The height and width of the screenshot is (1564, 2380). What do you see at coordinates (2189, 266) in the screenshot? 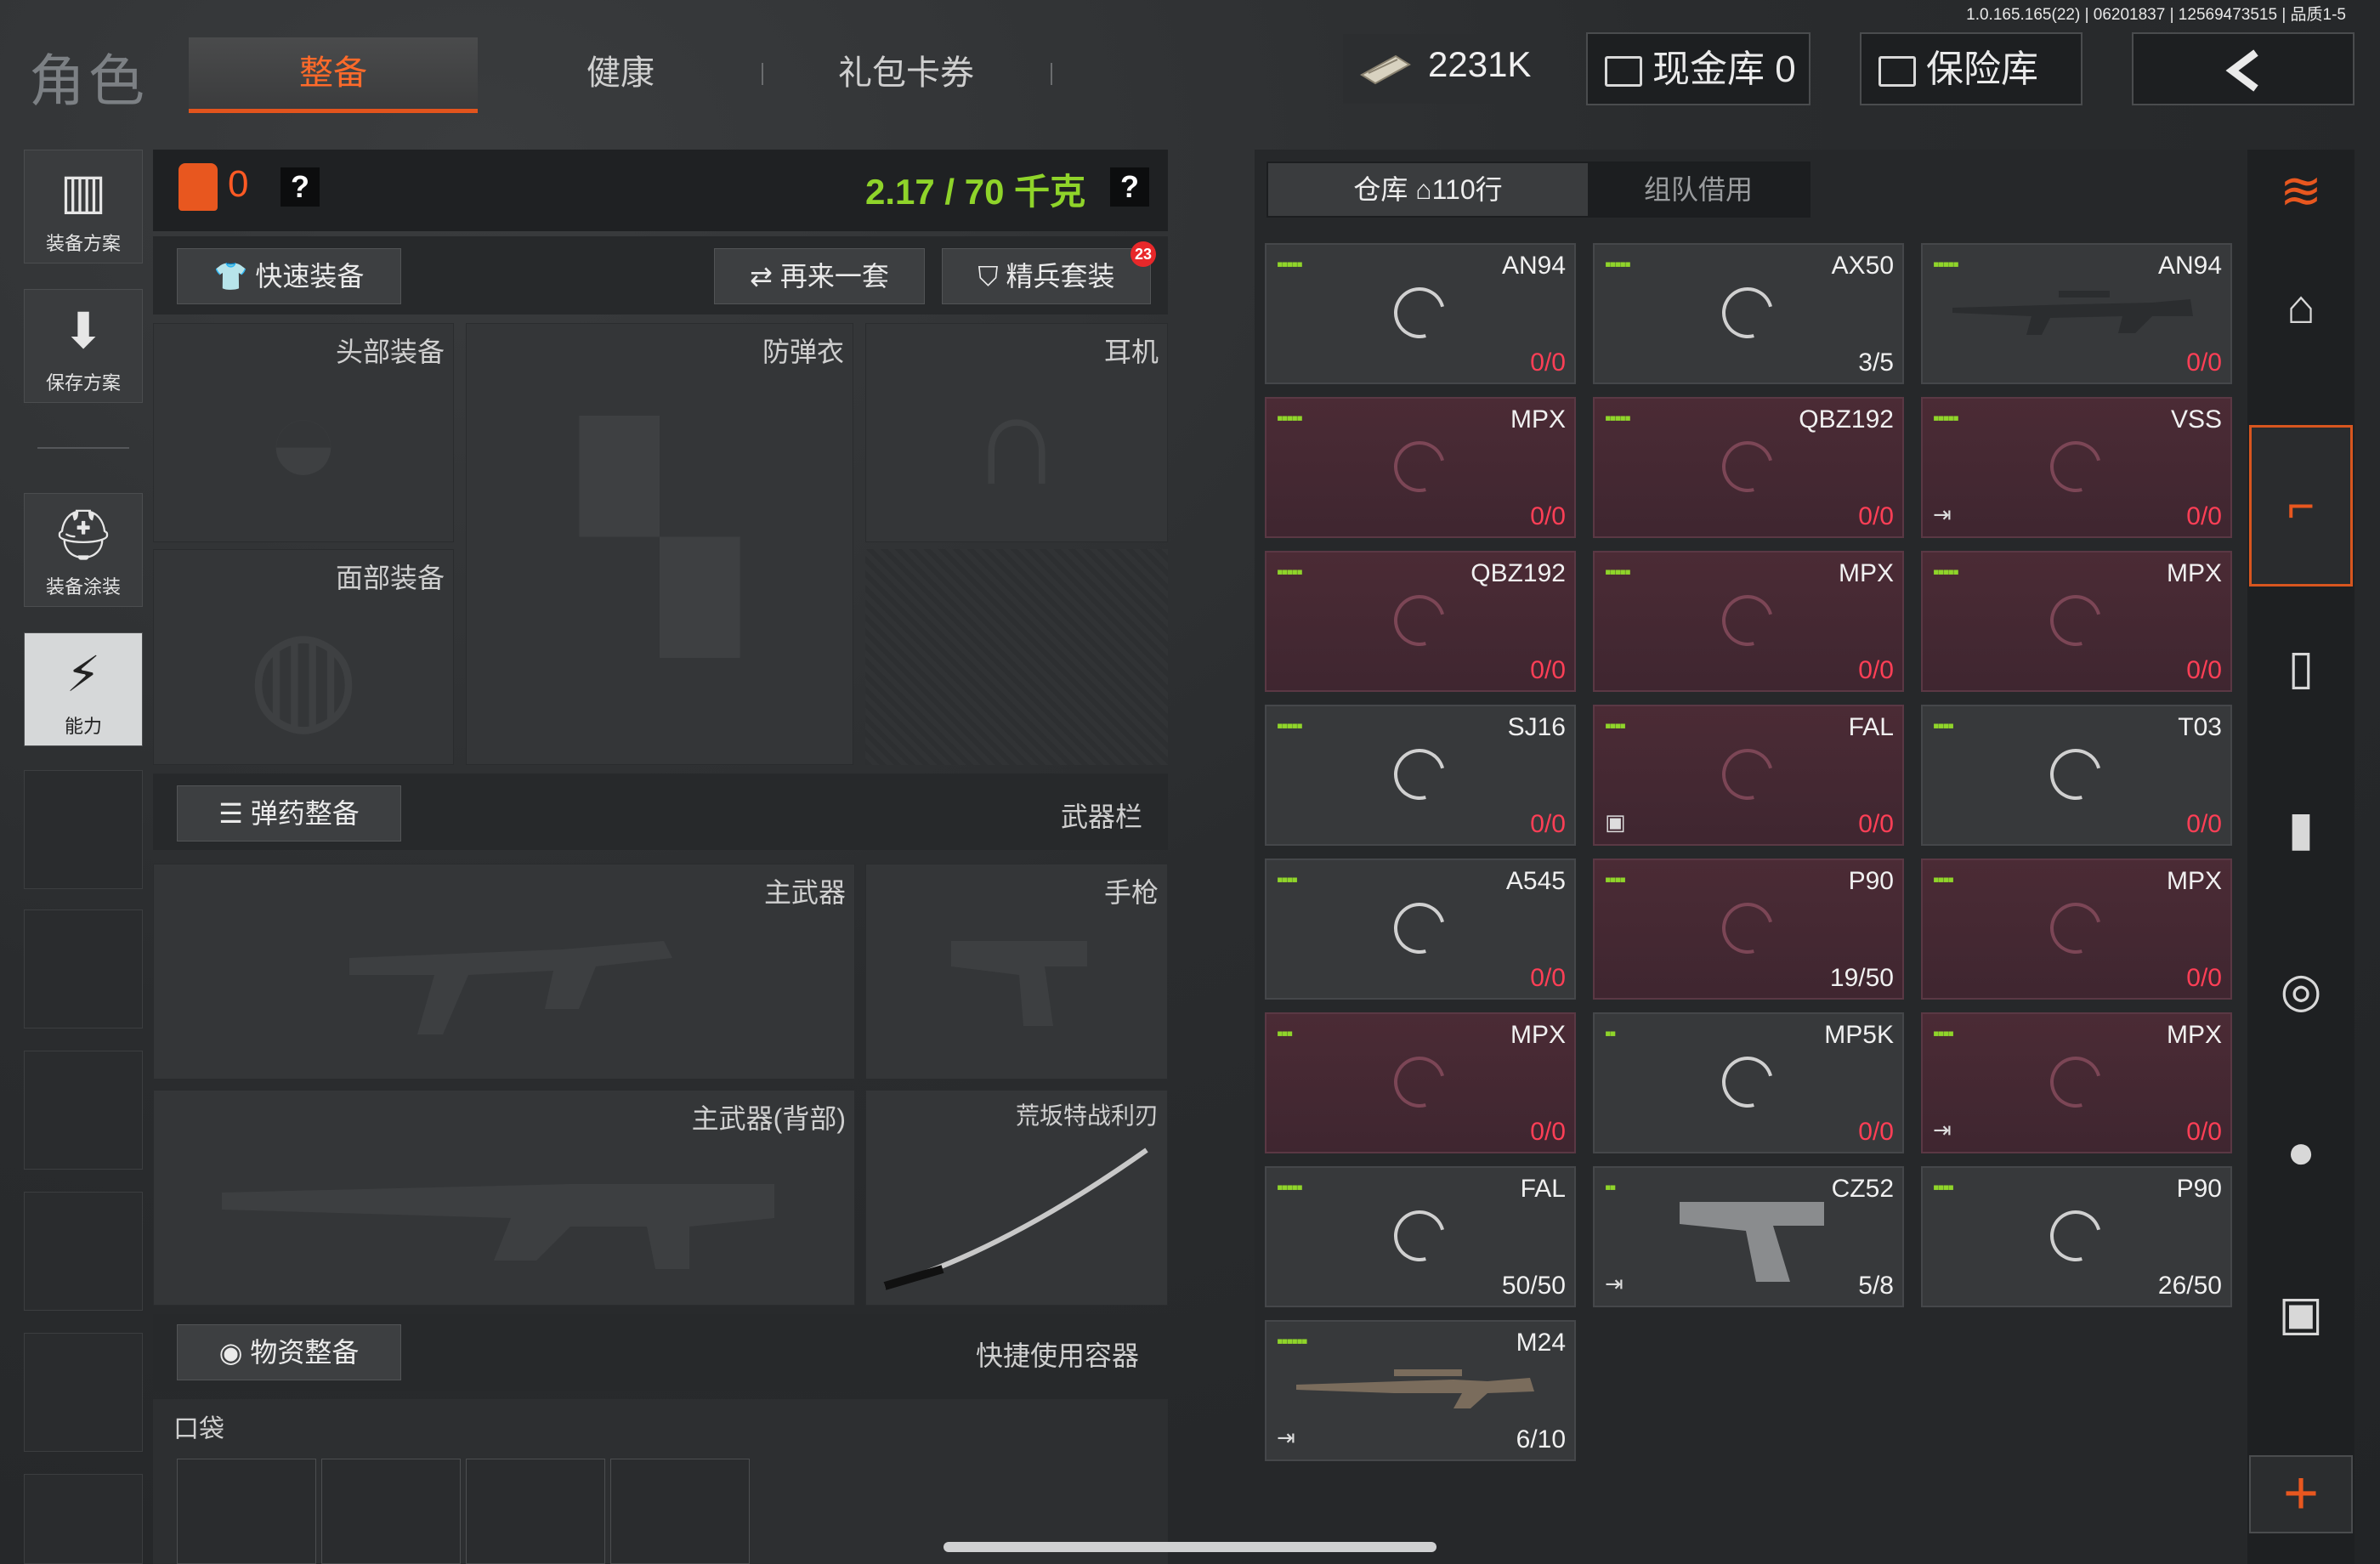
I see `item-name: AN94` at bounding box center [2189, 266].